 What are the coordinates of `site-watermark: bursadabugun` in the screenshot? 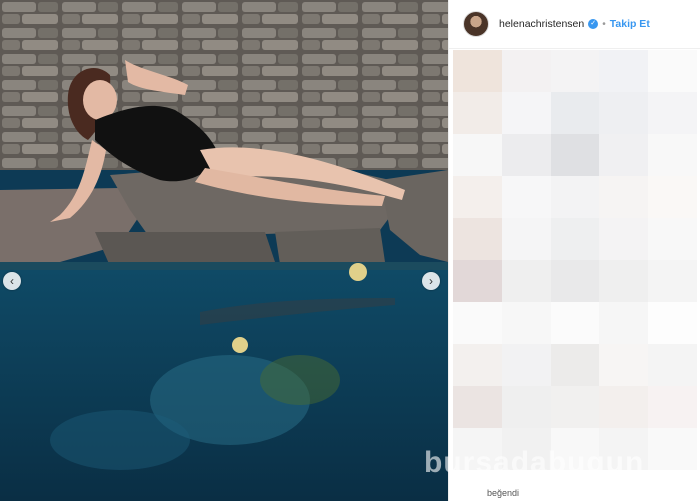 It's located at (534, 462).